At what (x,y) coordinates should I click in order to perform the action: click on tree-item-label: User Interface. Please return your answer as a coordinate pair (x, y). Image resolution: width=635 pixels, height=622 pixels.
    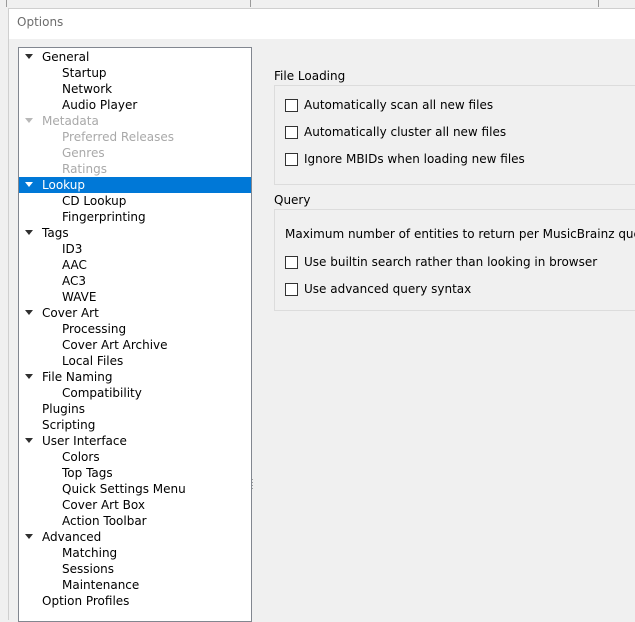
    Looking at the image, I should click on (84, 441).